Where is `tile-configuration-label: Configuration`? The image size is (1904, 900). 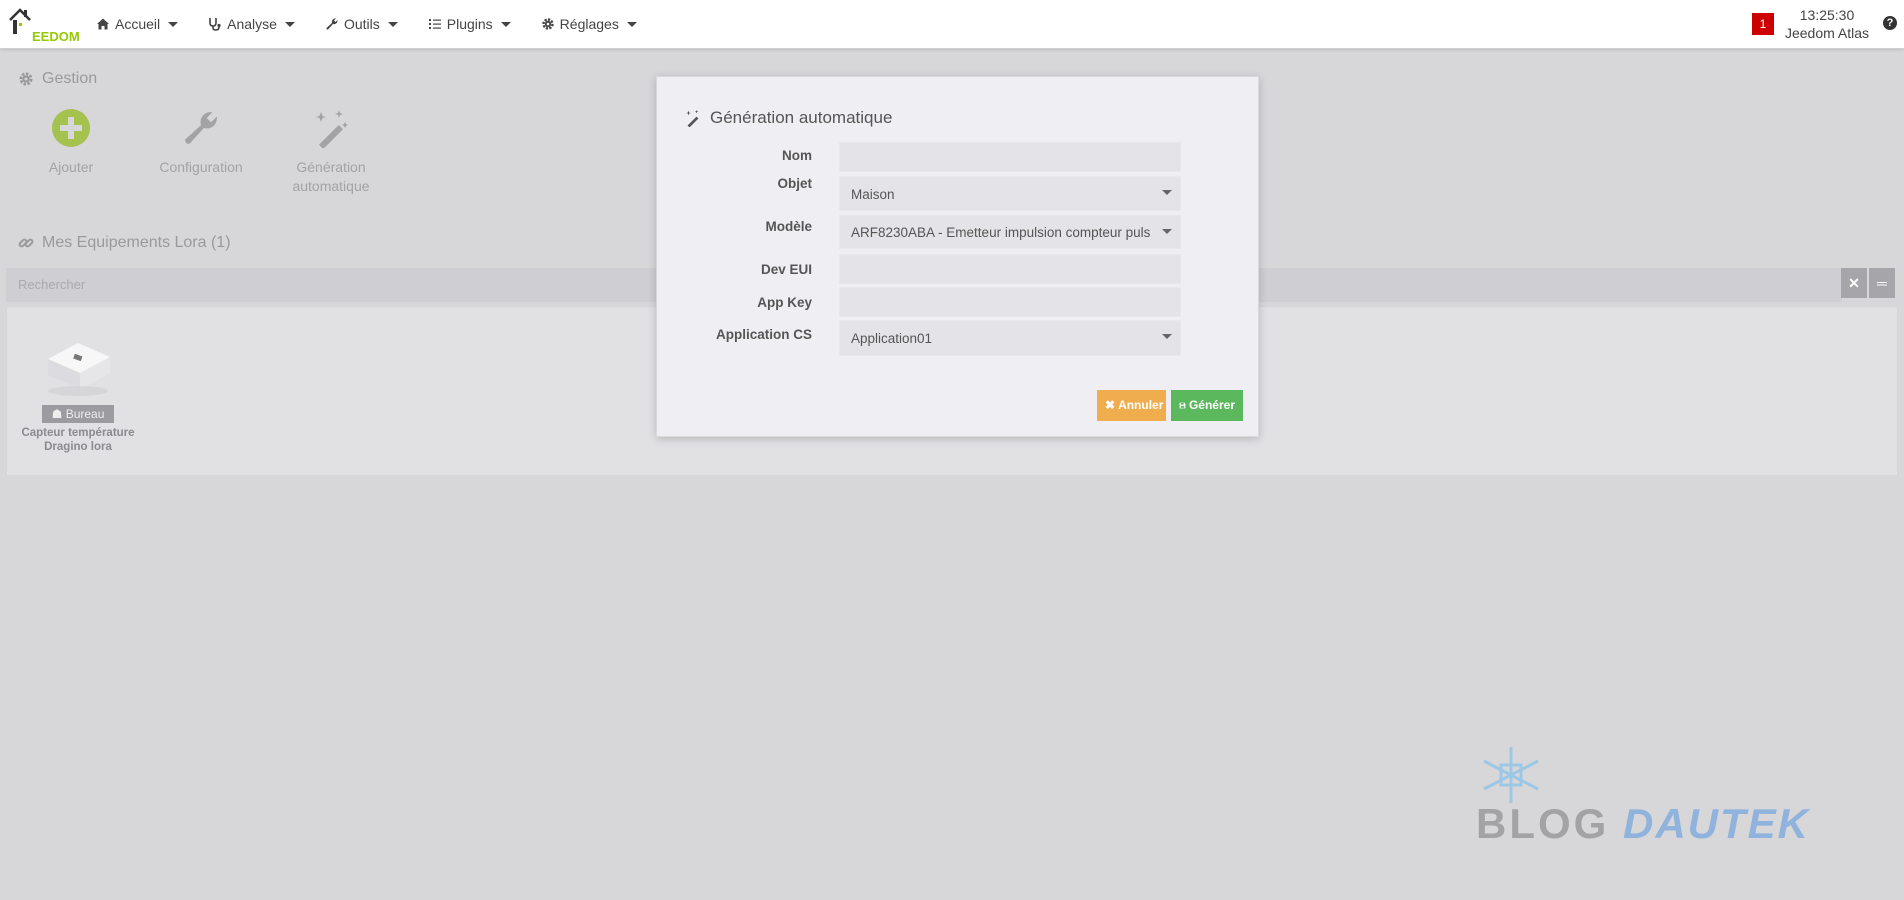 tile-configuration-label: Configuration is located at coordinates (201, 167).